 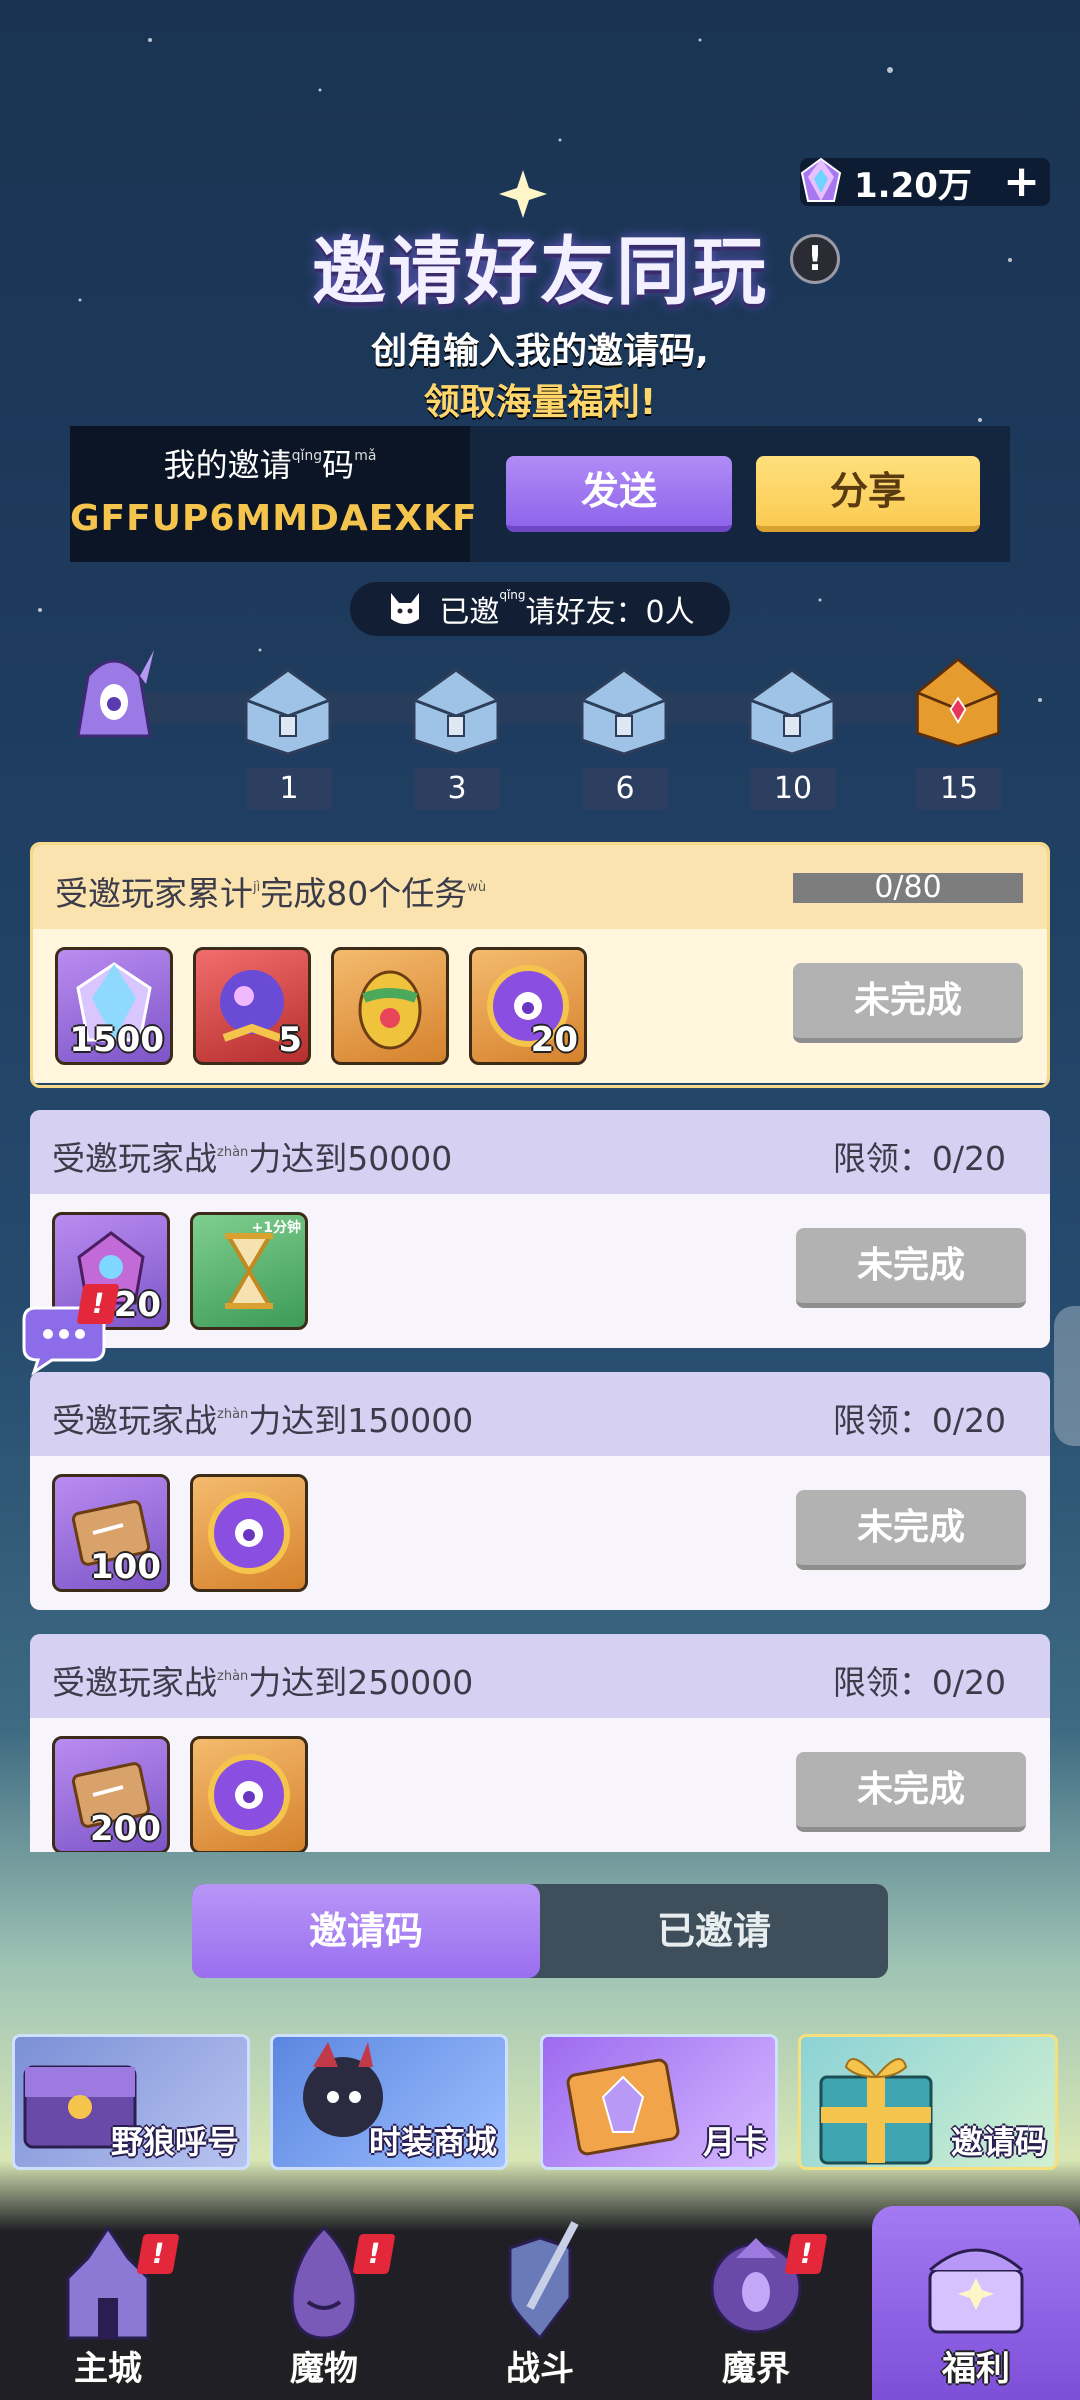 What do you see at coordinates (111, 1533) in the screenshot?
I see `reward-item: 100` at bounding box center [111, 1533].